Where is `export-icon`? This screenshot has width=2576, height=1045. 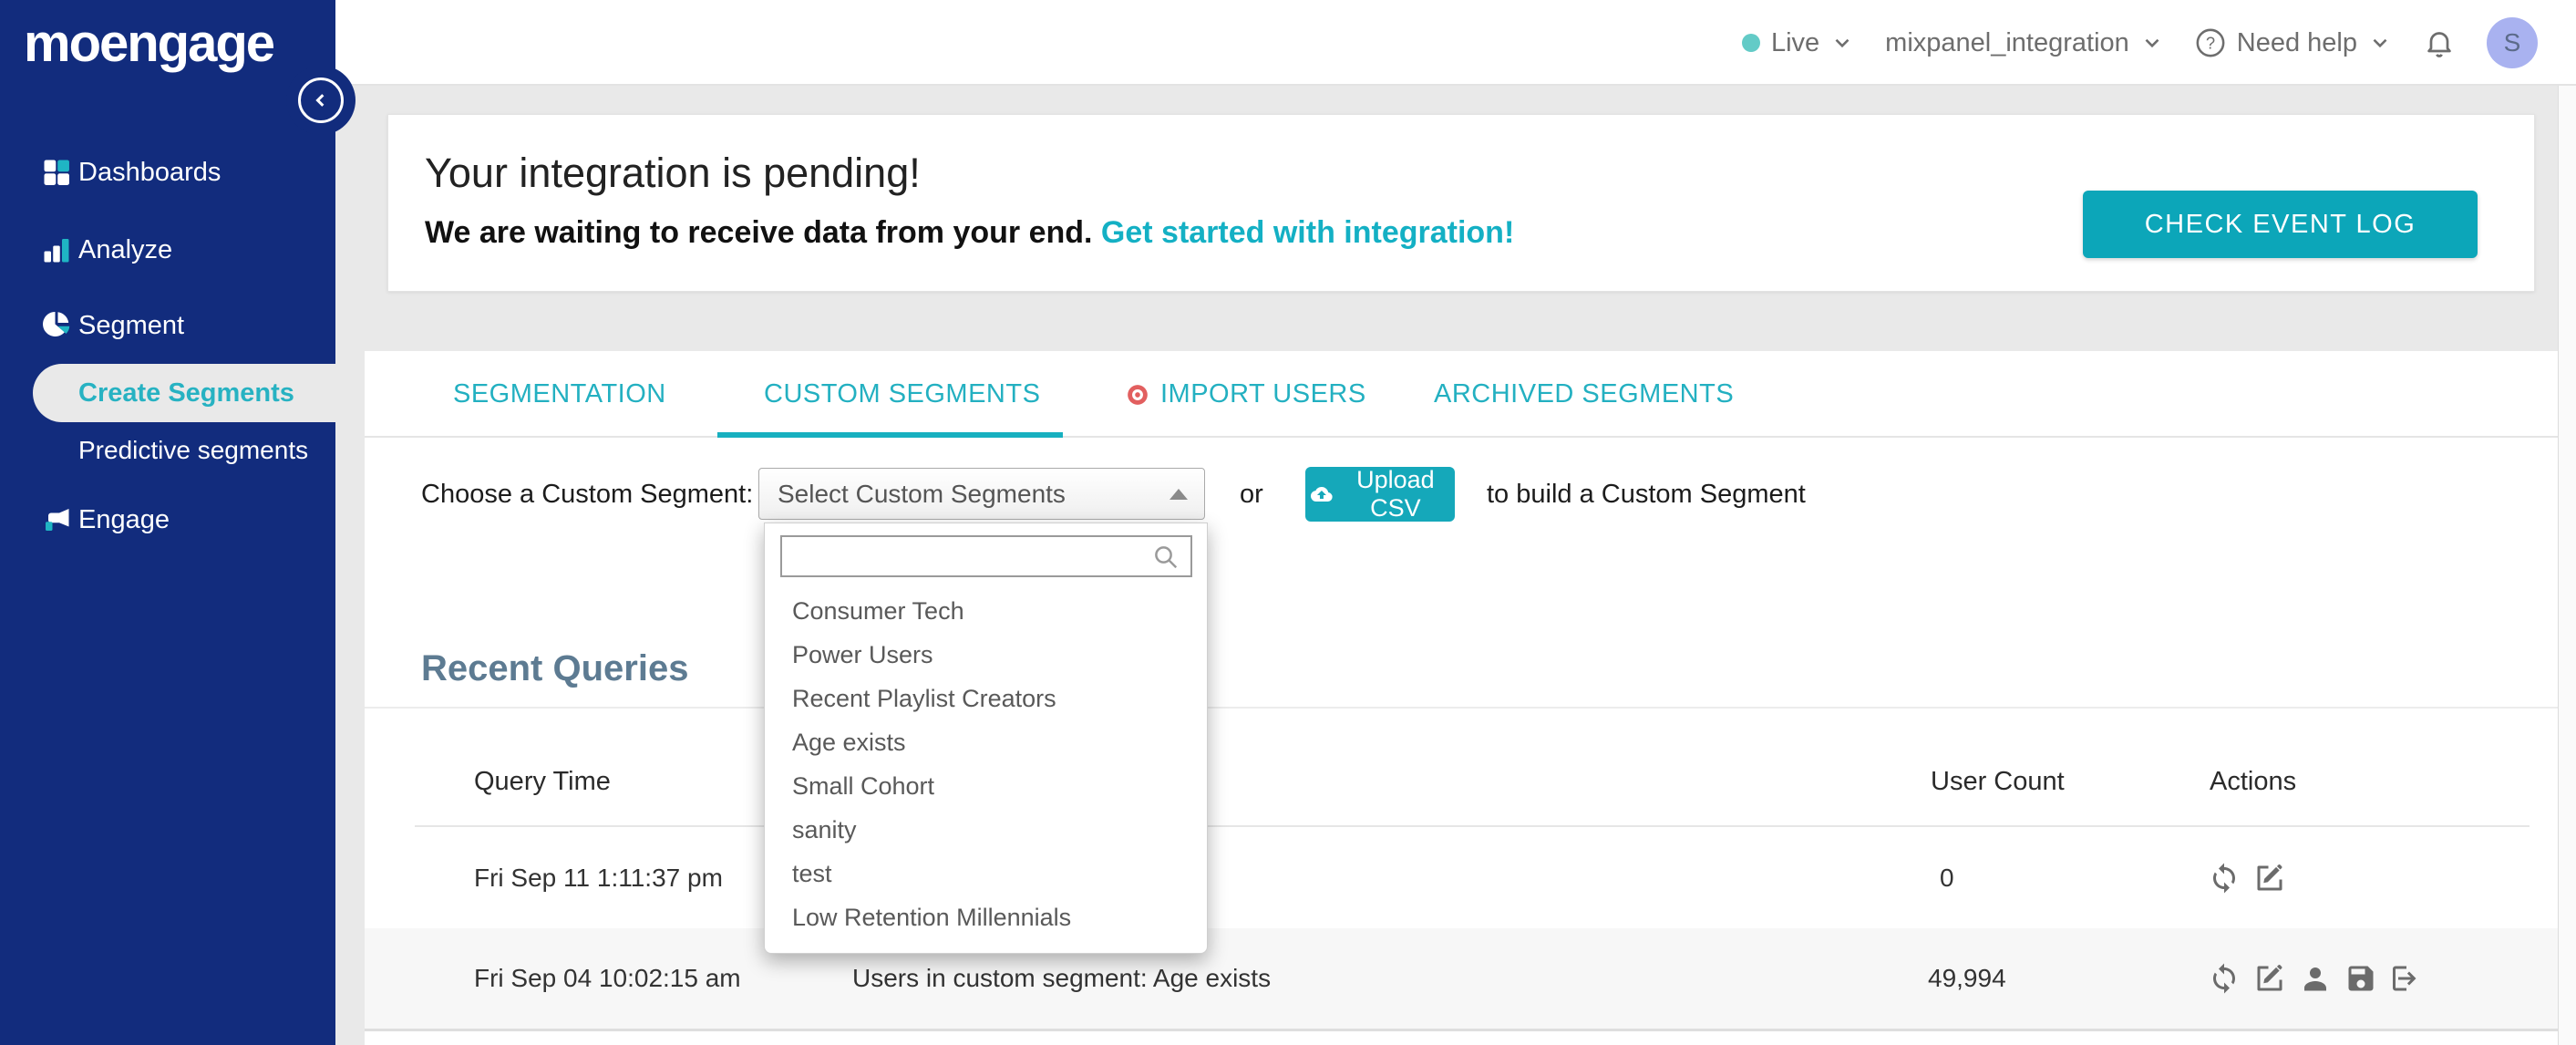 export-icon is located at coordinates (2406, 978).